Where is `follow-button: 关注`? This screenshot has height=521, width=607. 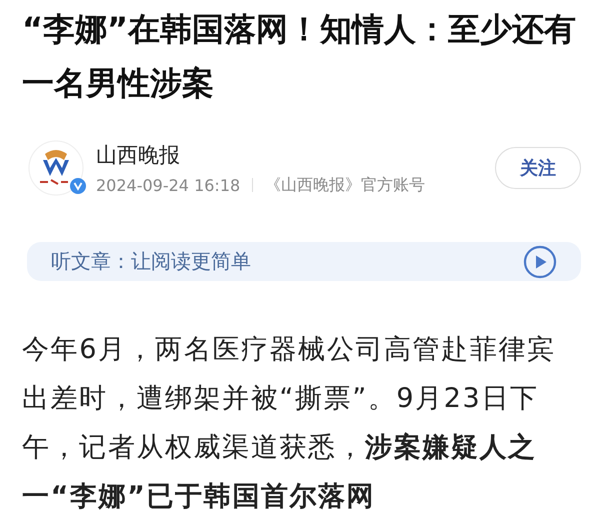 follow-button: 关注 is located at coordinates (538, 168).